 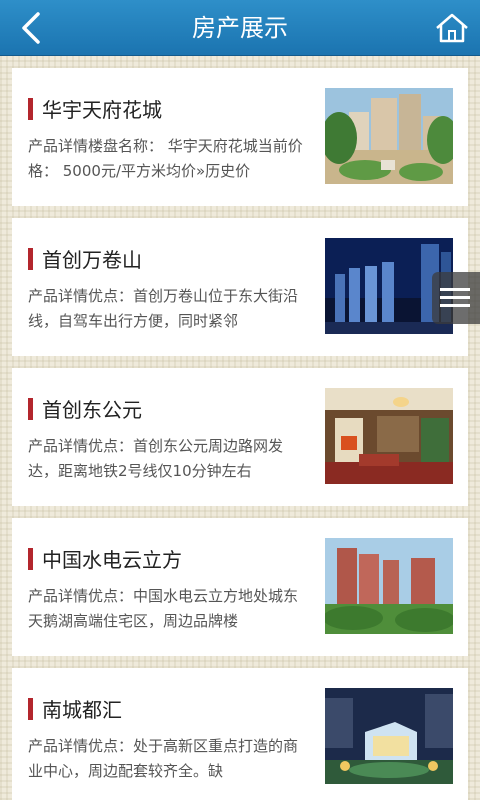 I want to click on home-button, so click(x=452, y=28).